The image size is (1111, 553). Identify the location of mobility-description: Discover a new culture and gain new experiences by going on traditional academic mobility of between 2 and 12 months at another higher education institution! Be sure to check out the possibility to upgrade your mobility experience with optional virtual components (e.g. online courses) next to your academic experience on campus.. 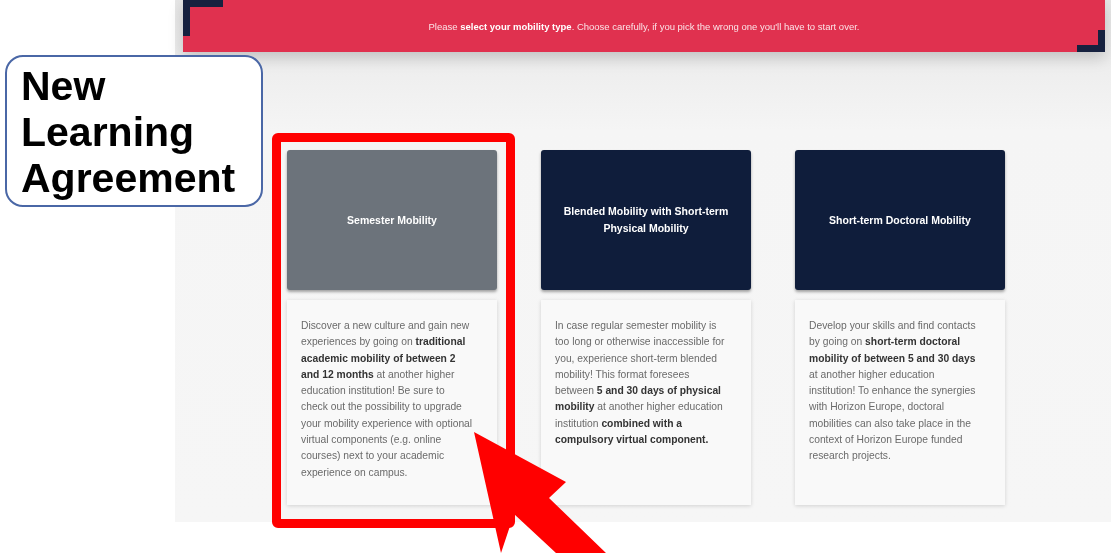
(392, 402).